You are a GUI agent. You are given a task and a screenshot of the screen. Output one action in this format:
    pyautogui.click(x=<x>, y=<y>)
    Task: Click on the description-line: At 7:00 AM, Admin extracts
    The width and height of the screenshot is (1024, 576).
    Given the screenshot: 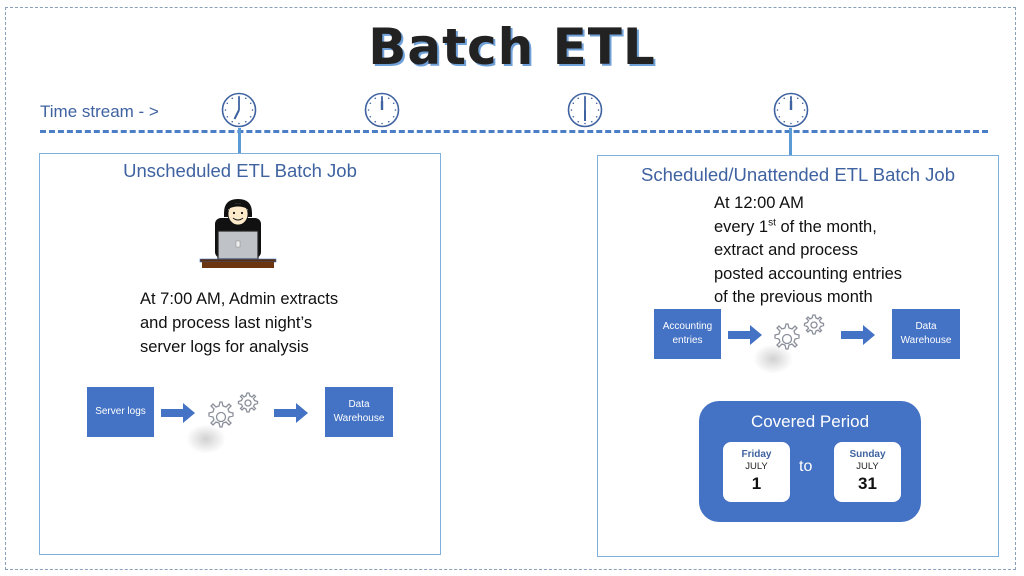 What is the action you would take?
    pyautogui.click(x=239, y=299)
    